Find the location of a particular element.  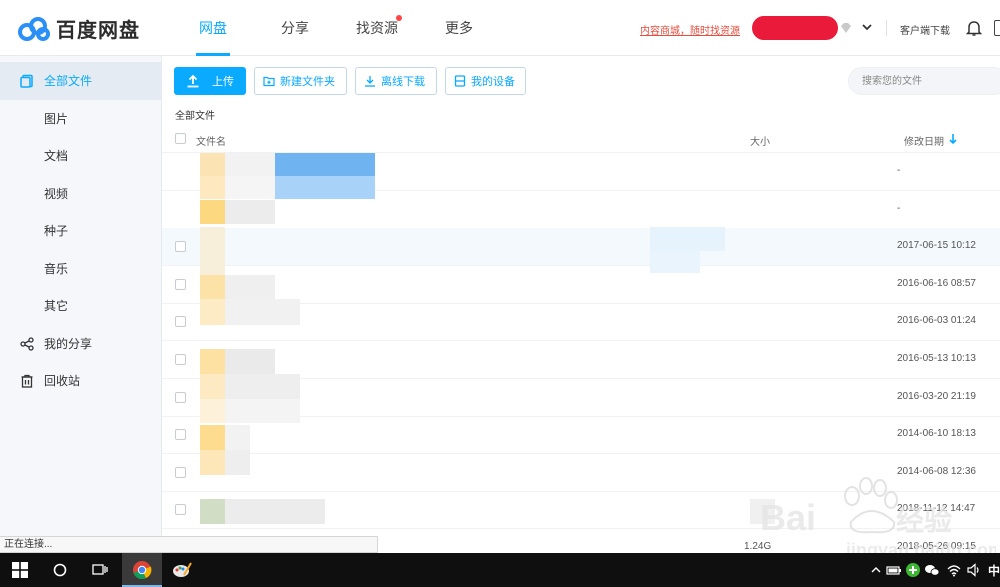

wechat-icon is located at coordinates (932, 570).